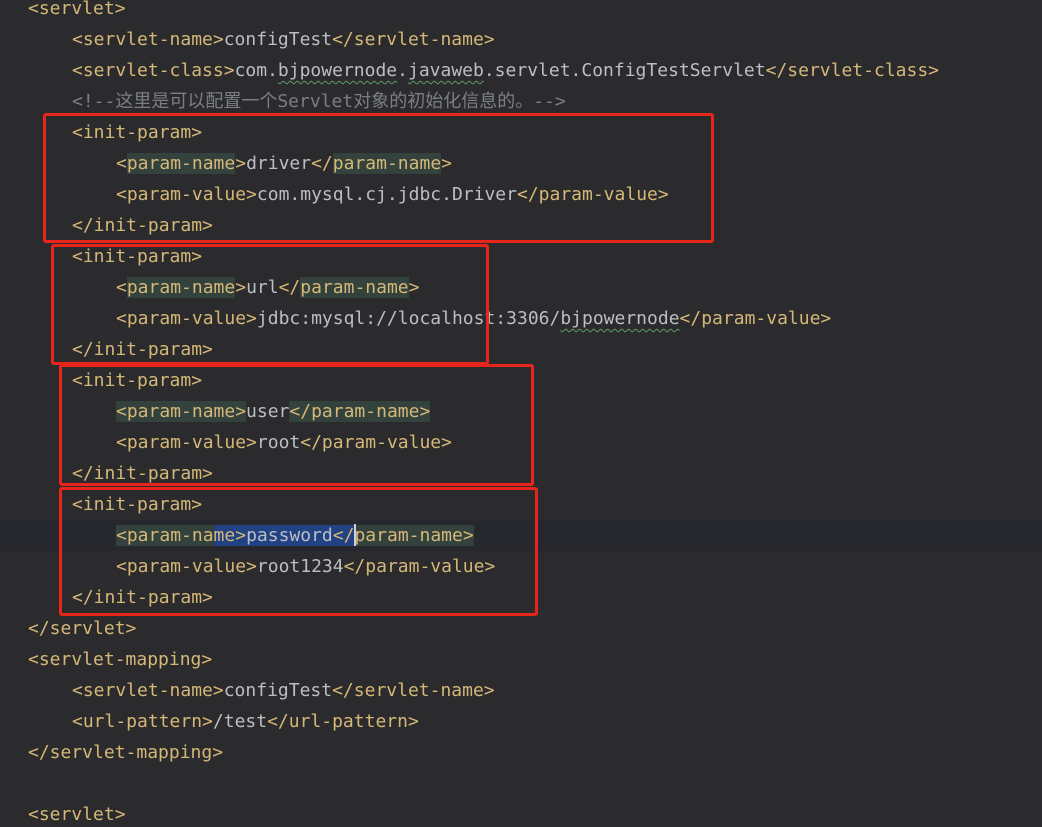 The width and height of the screenshot is (1042, 827). I want to click on code-line: </servlet>, so click(521, 628).